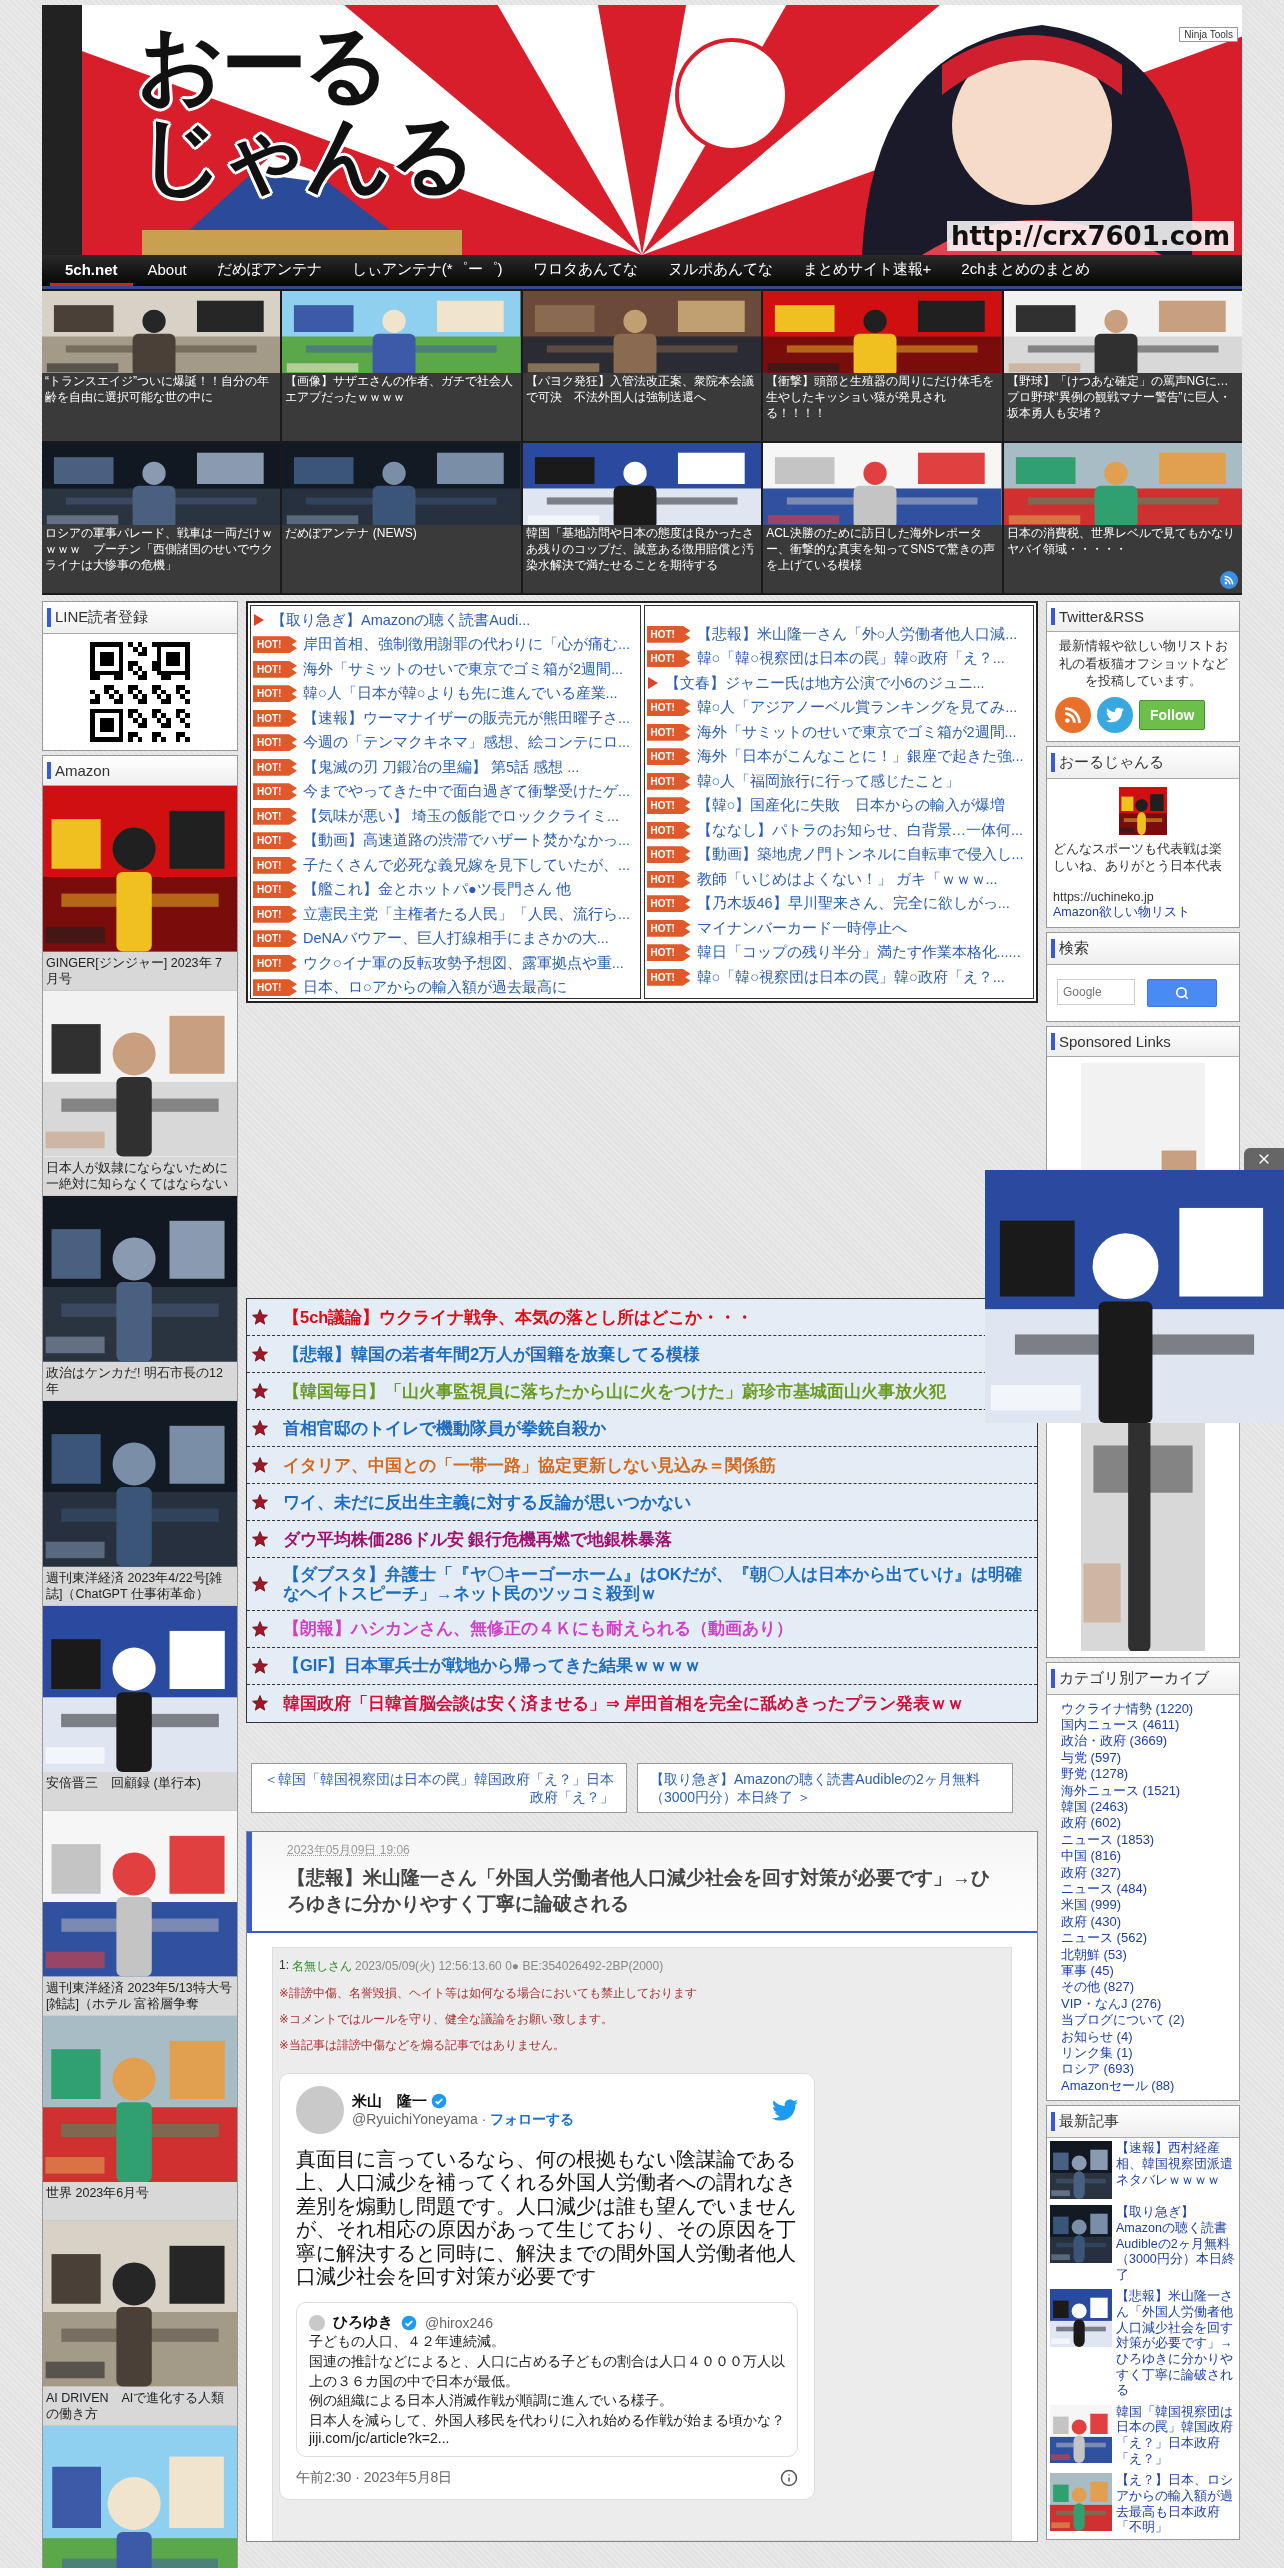 This screenshot has height=2568, width=1284. I want to click on featured-link: ダウ平均株価286ドル安 銀行危機再燃で地銀株暴落, so click(478, 1539).